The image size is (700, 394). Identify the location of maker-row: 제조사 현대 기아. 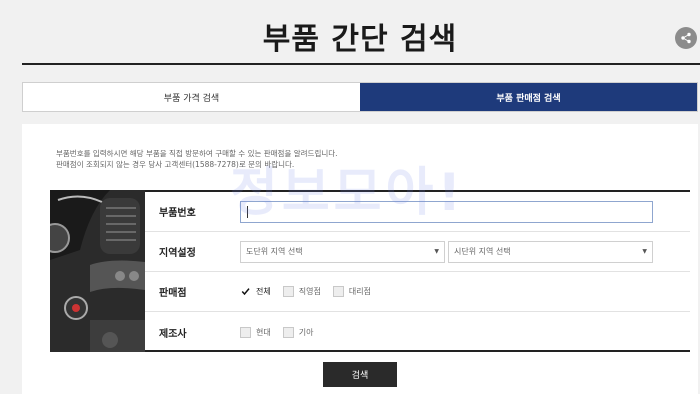
(417, 332).